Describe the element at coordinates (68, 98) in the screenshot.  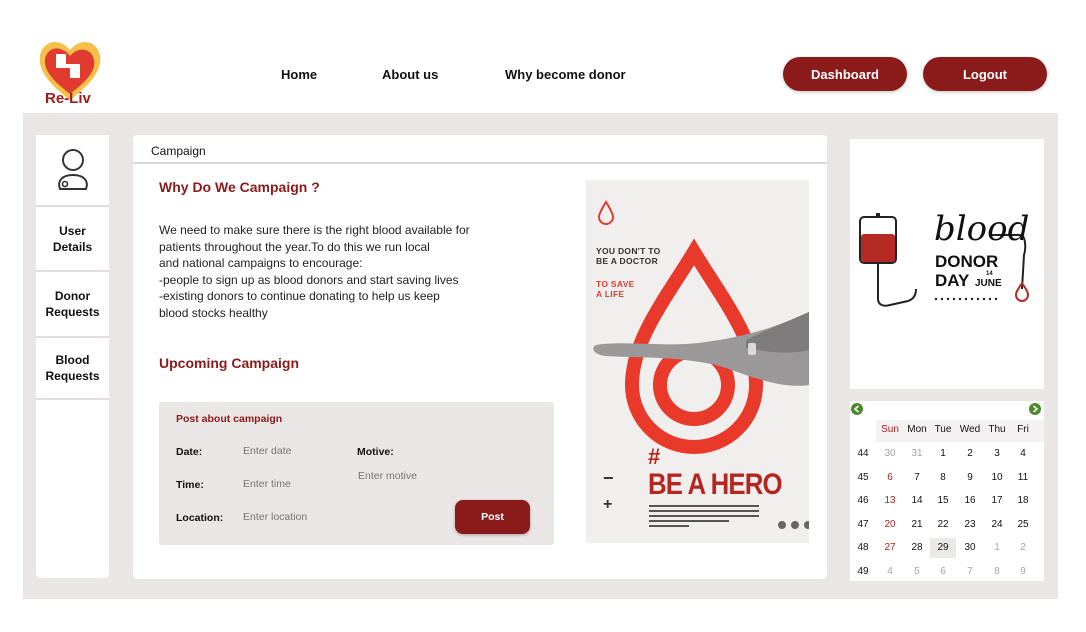
I see `brand-name: Re-Liv` at that location.